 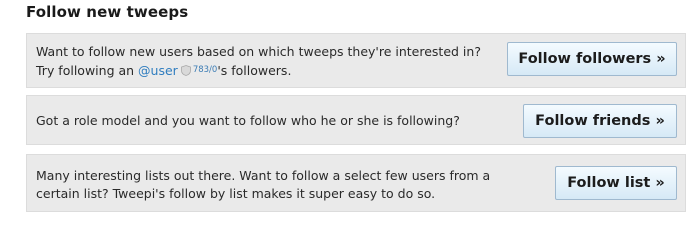 What do you see at coordinates (158, 70) in the screenshot?
I see `user-link: @user` at bounding box center [158, 70].